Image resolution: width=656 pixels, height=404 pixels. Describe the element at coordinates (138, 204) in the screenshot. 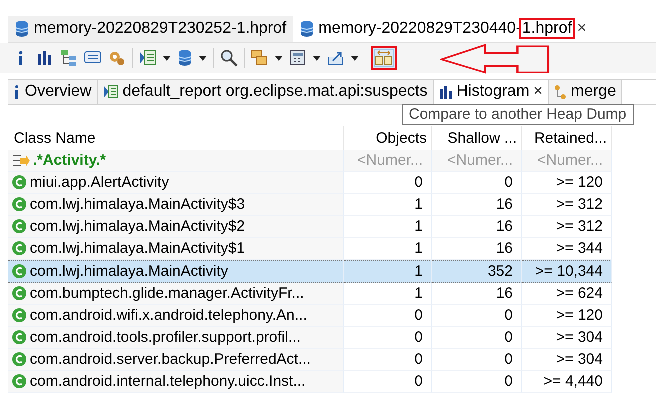

I see `class-name: com.lwj.himalaya.MainActivity$3` at that location.